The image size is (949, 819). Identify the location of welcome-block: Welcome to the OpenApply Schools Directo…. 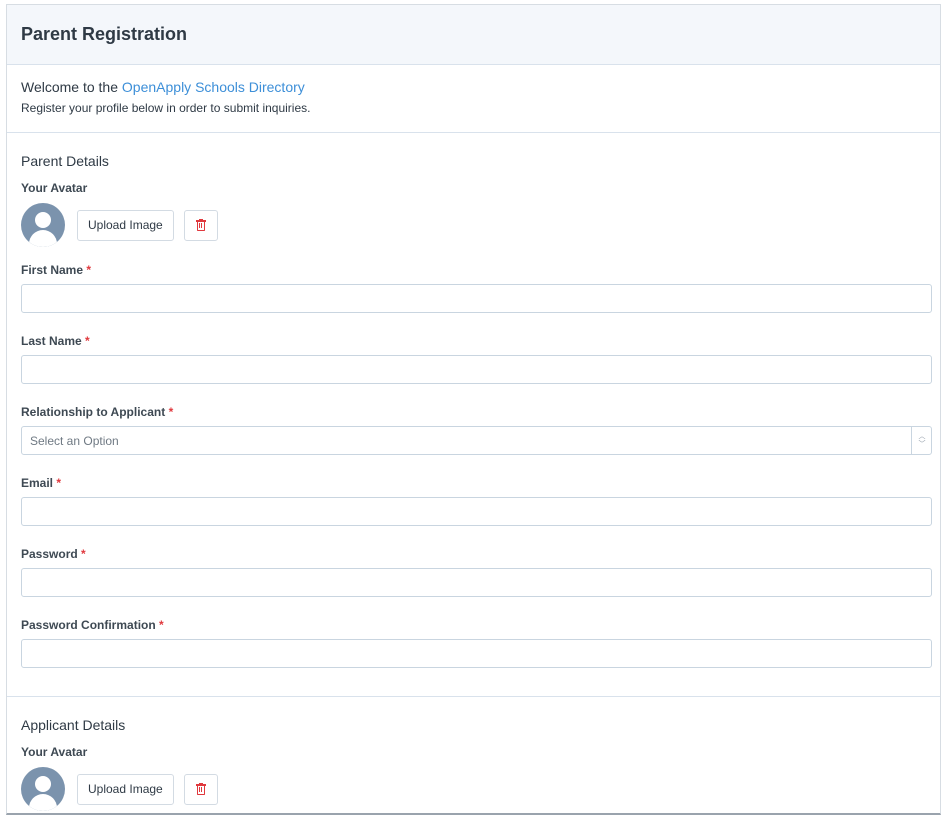
(473, 99).